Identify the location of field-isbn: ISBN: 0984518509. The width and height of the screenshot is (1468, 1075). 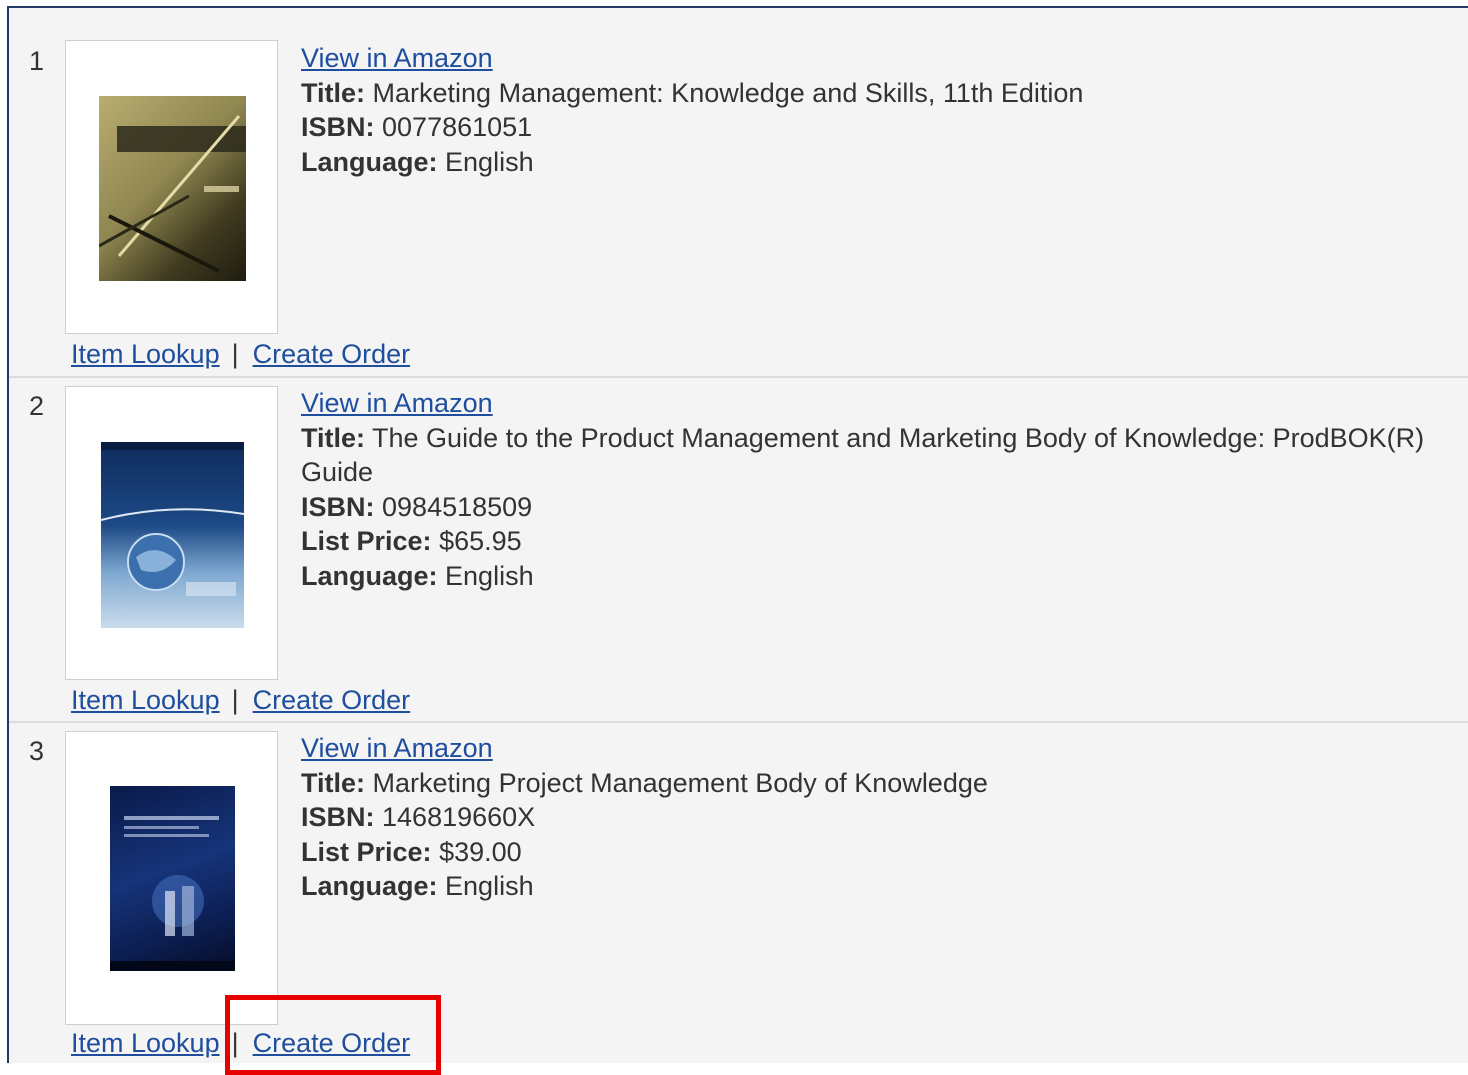
(417, 506).